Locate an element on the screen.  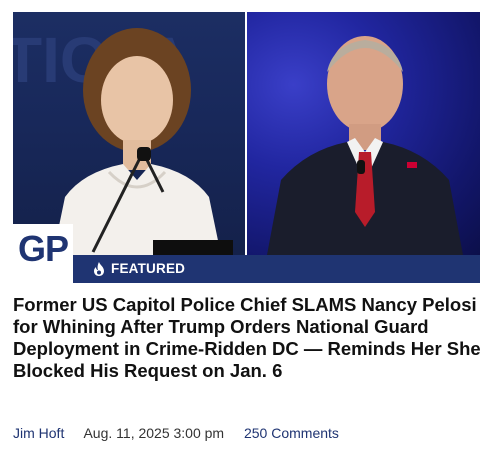
featured-banner: FEATURED is located at coordinates (246, 269).